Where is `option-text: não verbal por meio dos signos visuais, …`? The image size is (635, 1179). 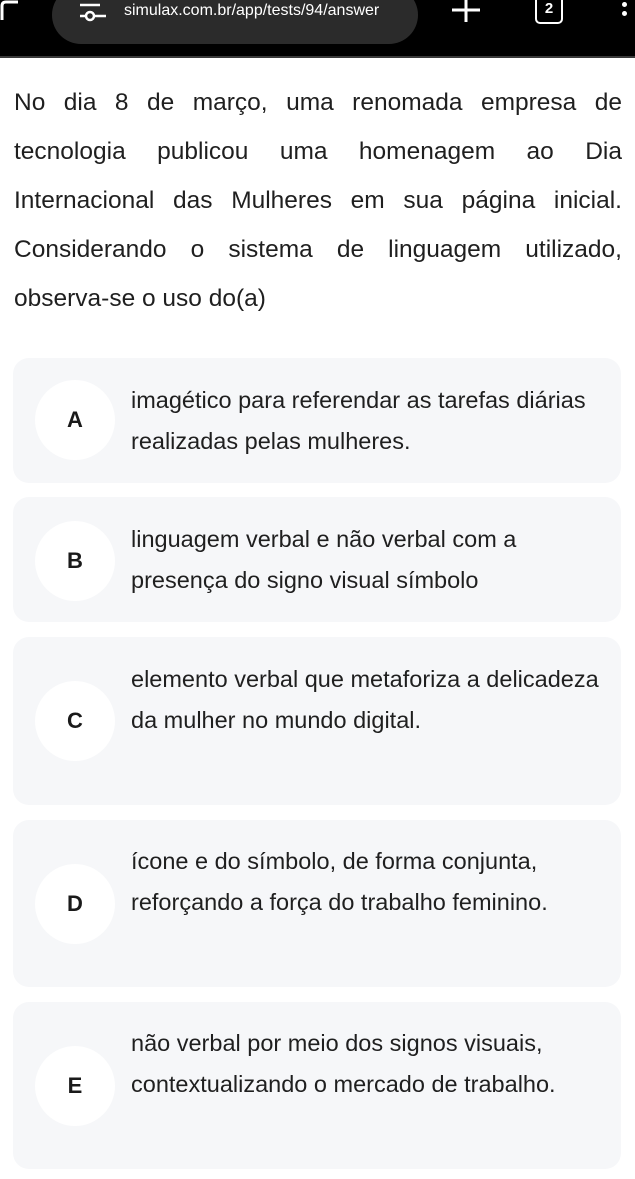
option-text: não verbal por meio dos signos visuais, … is located at coordinates (343, 1063).